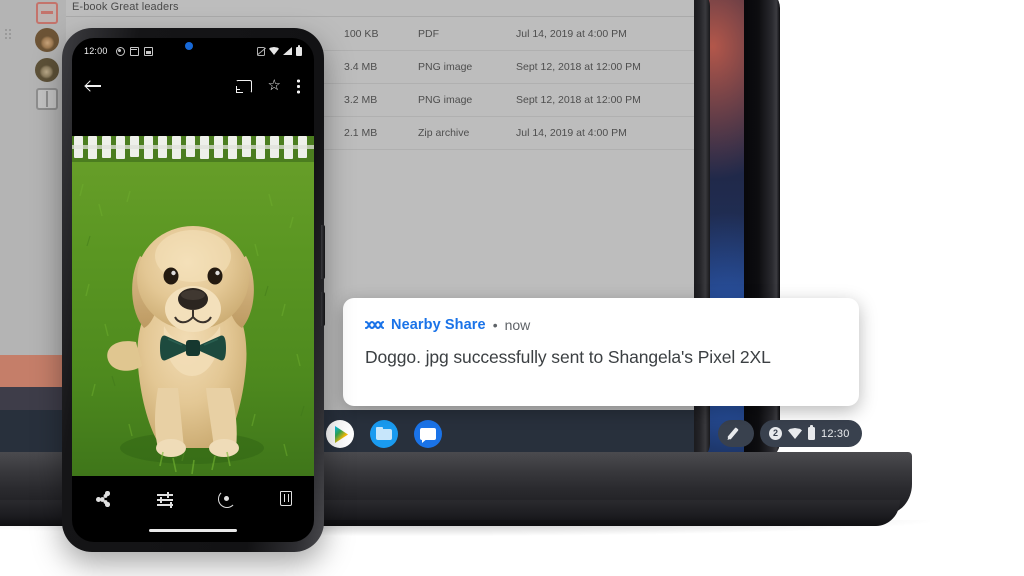 The width and height of the screenshot is (1024, 576). What do you see at coordinates (193, 86) in the screenshot?
I see `photo-viewer-toolbar: ☆` at bounding box center [193, 86].